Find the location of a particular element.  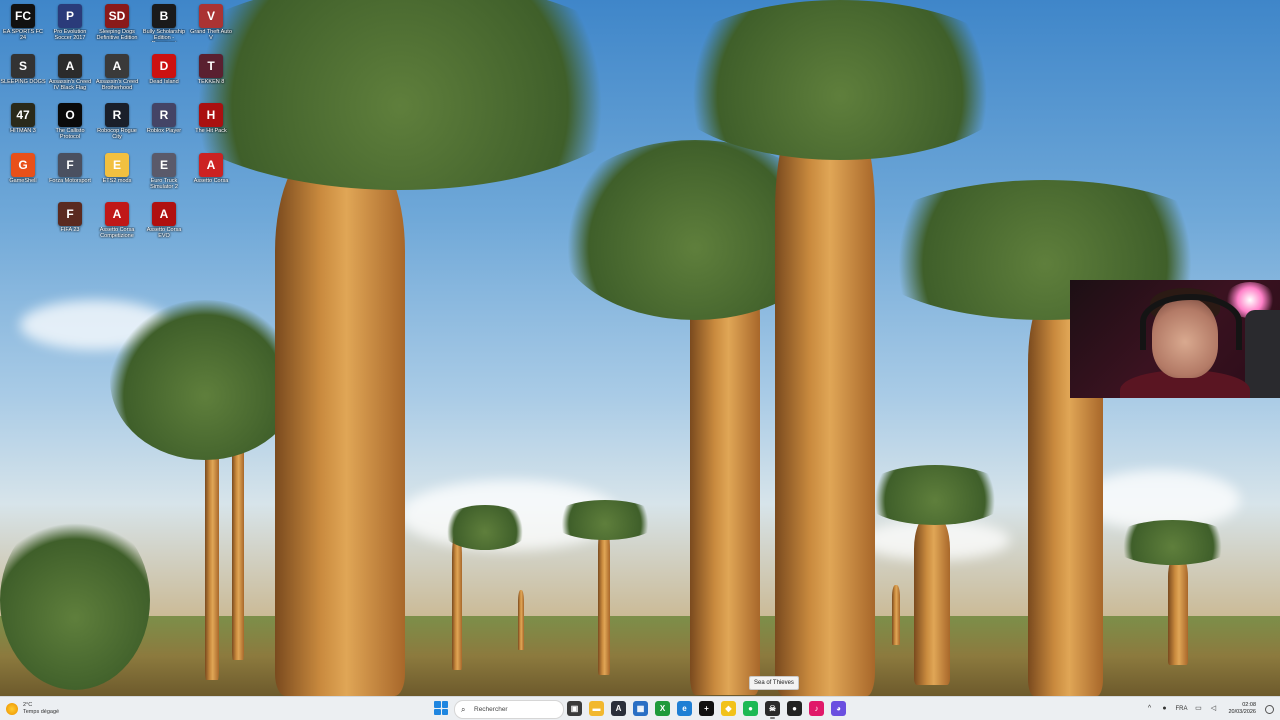

epic-icon: + is located at coordinates (706, 708).